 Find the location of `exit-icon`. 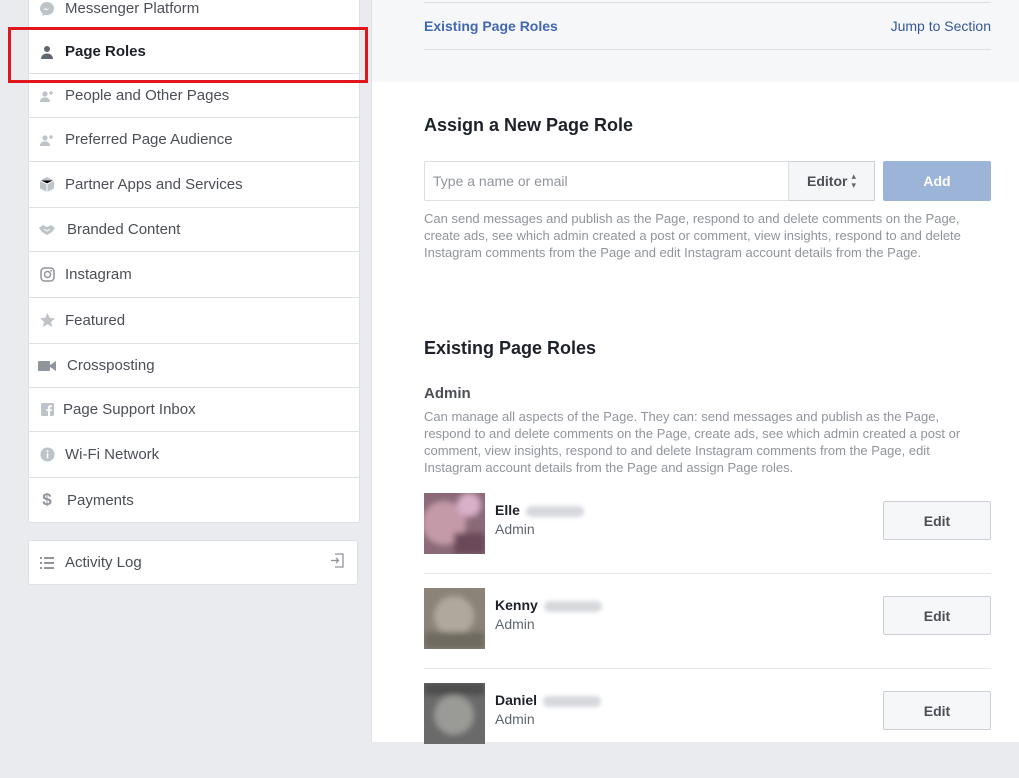

exit-icon is located at coordinates (337, 562).